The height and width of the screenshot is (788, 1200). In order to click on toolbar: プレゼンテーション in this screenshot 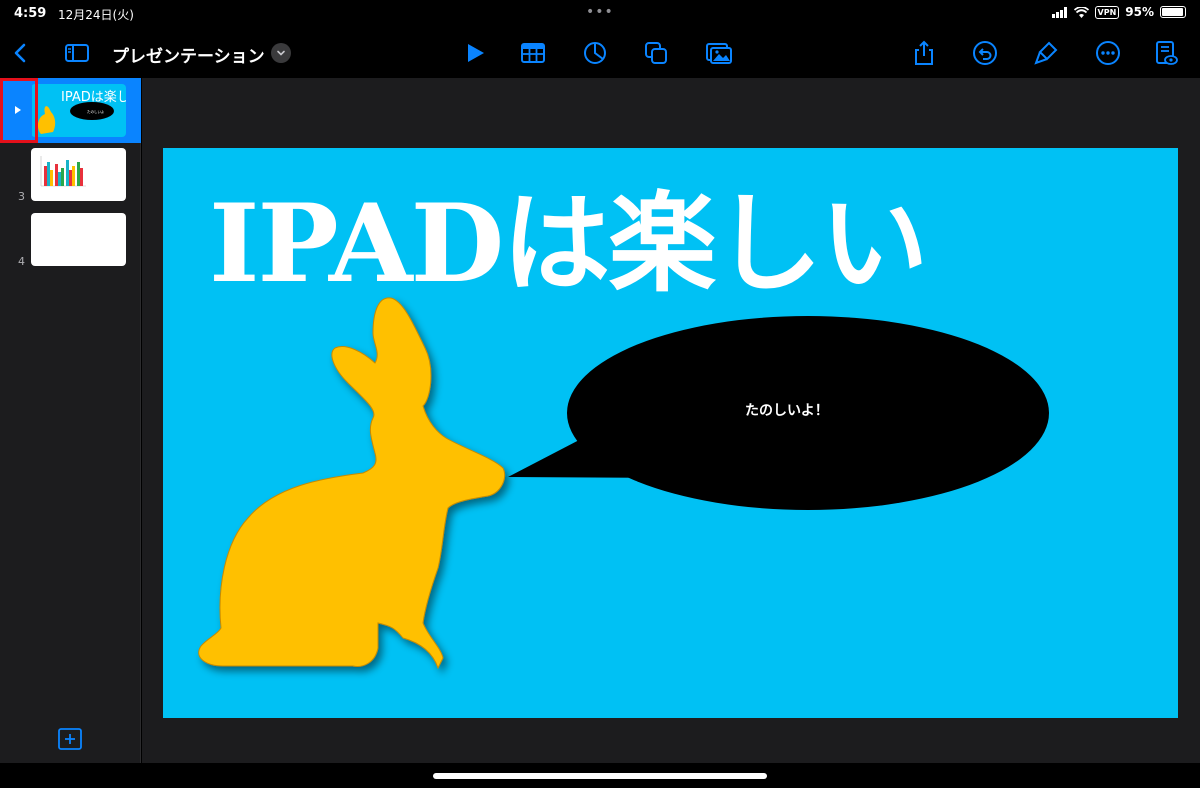, I will do `click(600, 52)`.